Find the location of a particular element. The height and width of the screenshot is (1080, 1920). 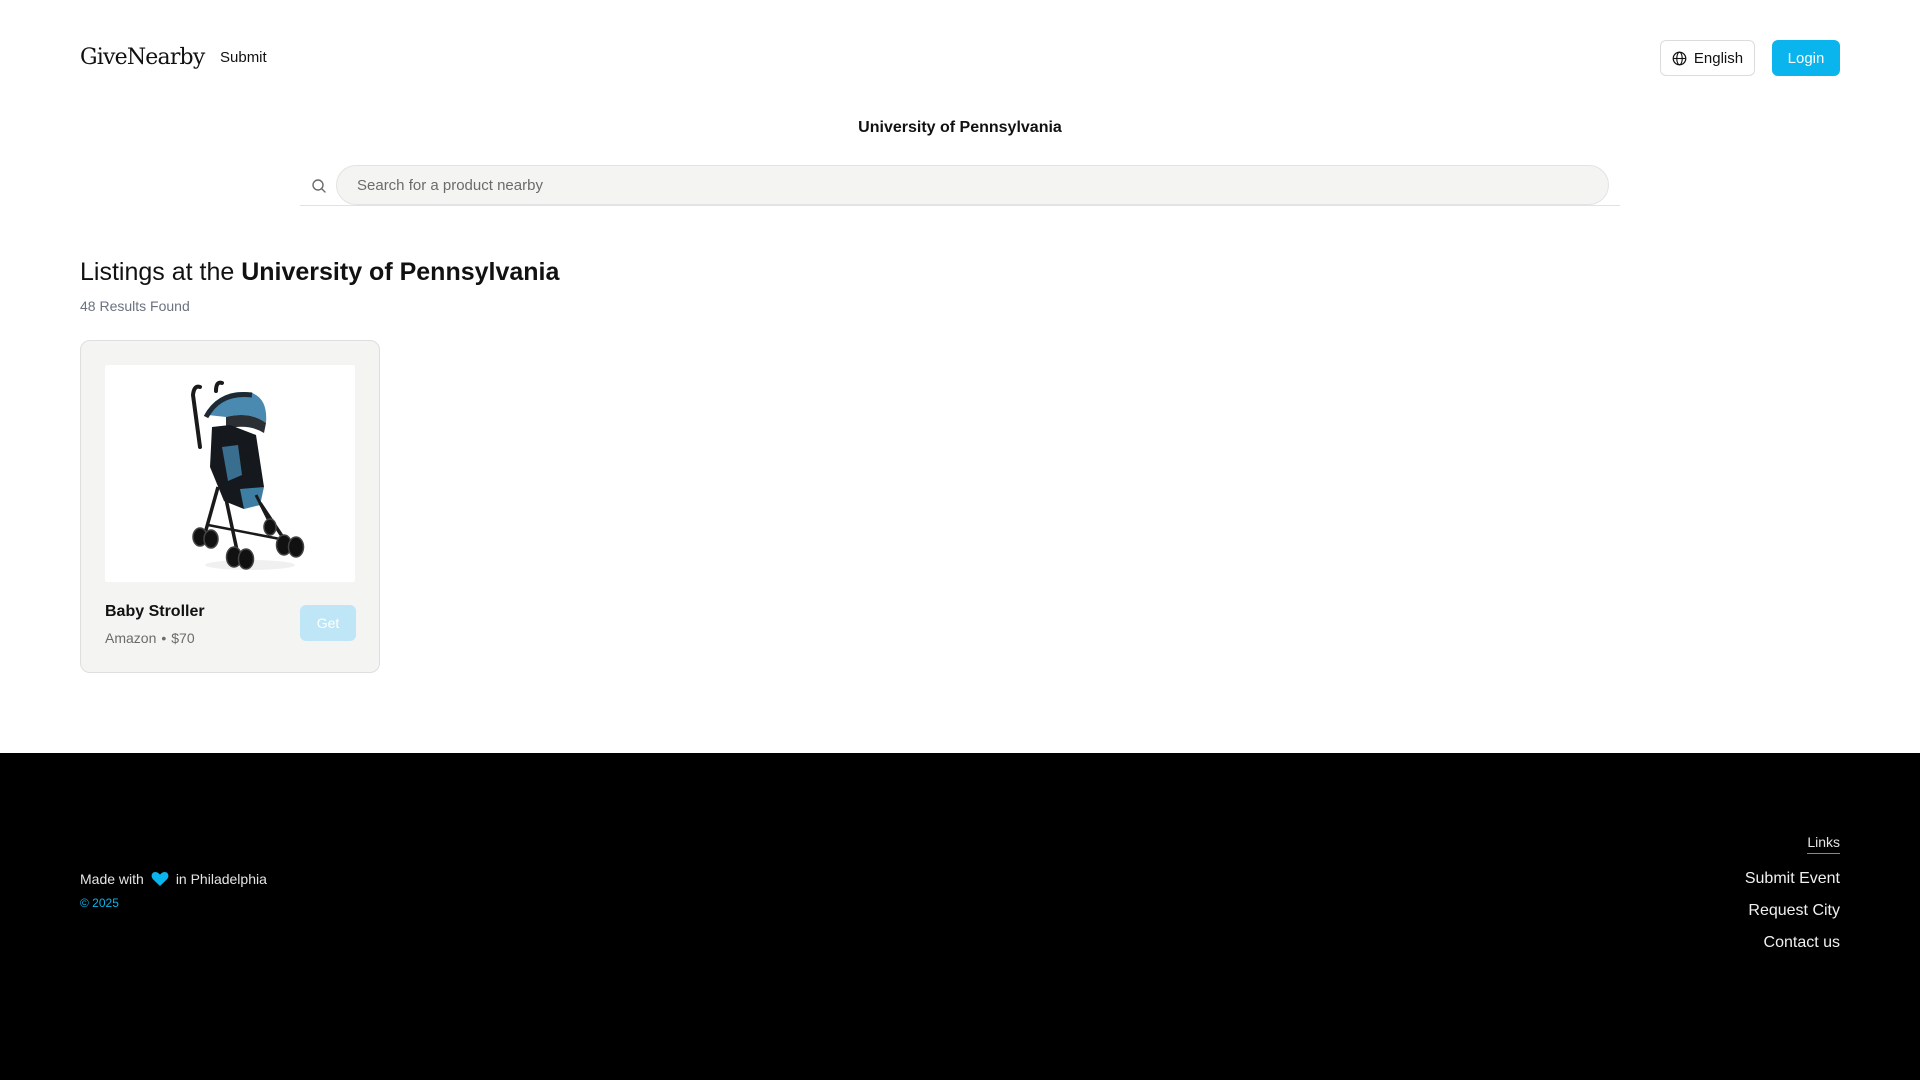

listing-title: Baby Stroller is located at coordinates (155, 611).